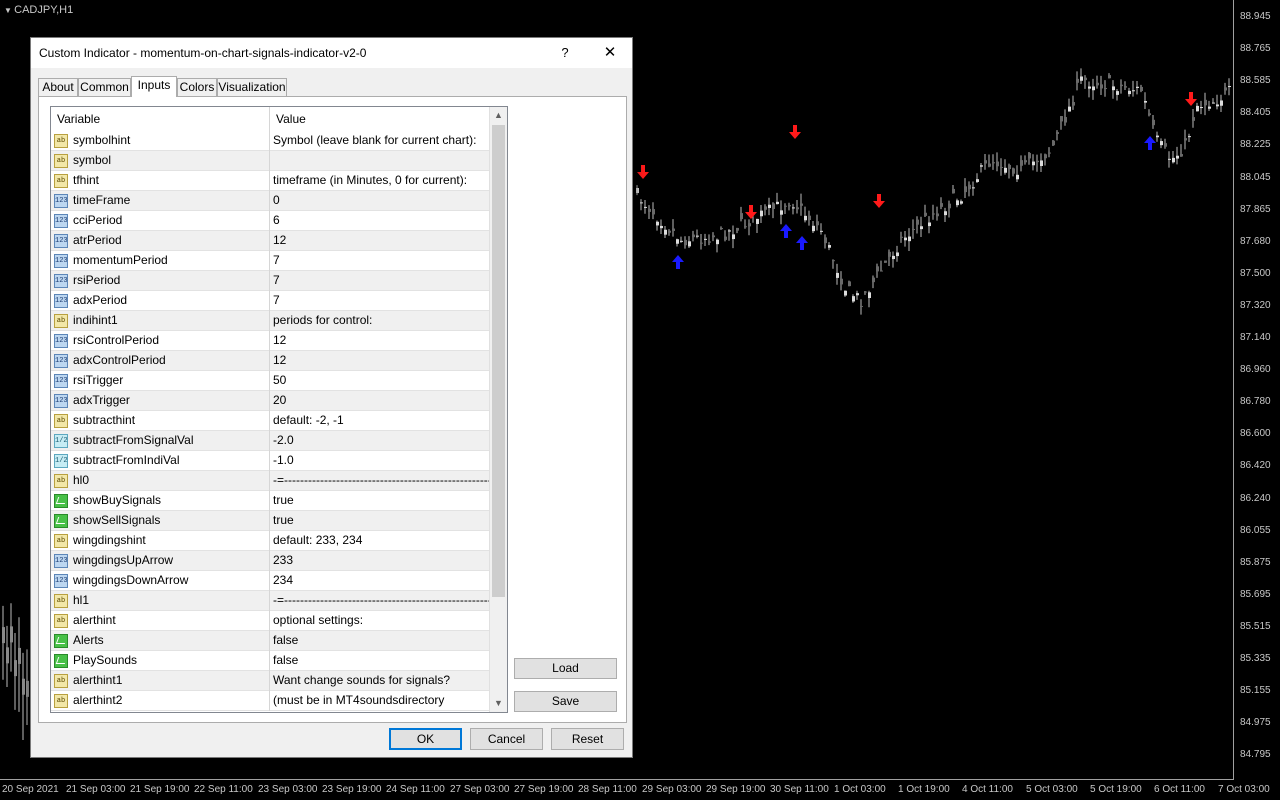 This screenshot has height=800, width=1280. What do you see at coordinates (379, 541) in the screenshot?
I see `value-cell: default: 233, 234` at bounding box center [379, 541].